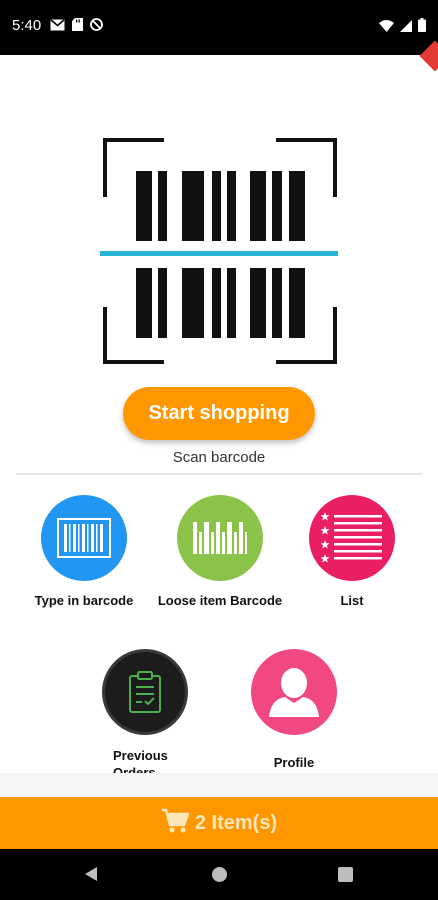 Image resolution: width=438 pixels, height=900 pixels. What do you see at coordinates (352, 538) in the screenshot?
I see `list-icon` at bounding box center [352, 538].